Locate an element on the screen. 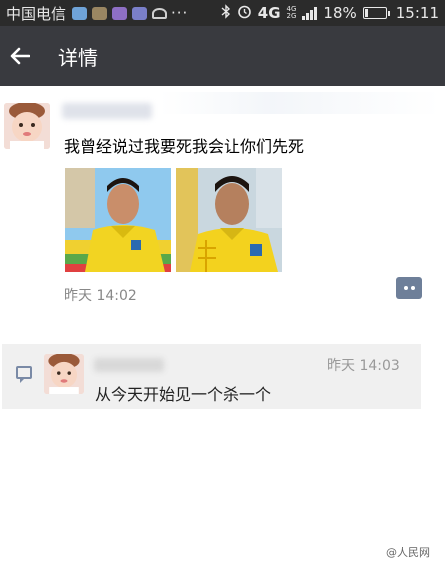 The width and height of the screenshot is (445, 565). page-title: 详情 is located at coordinates (78, 57).